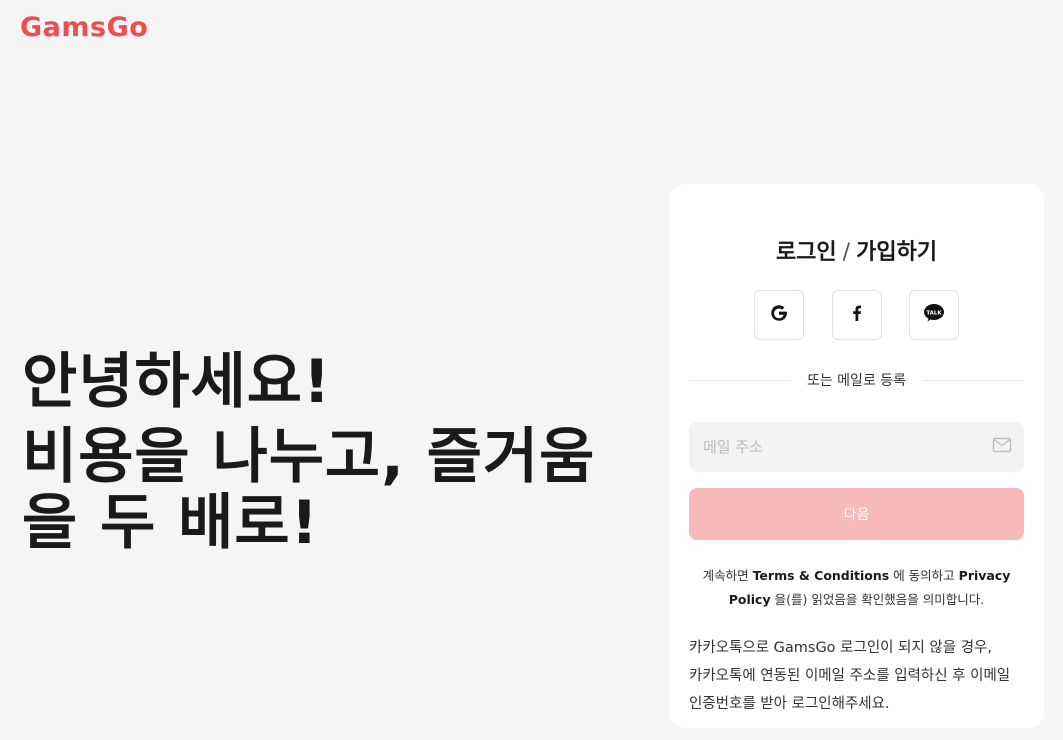 The image size is (1063, 740). I want to click on terms-middle: 에 동의하고, so click(924, 575).